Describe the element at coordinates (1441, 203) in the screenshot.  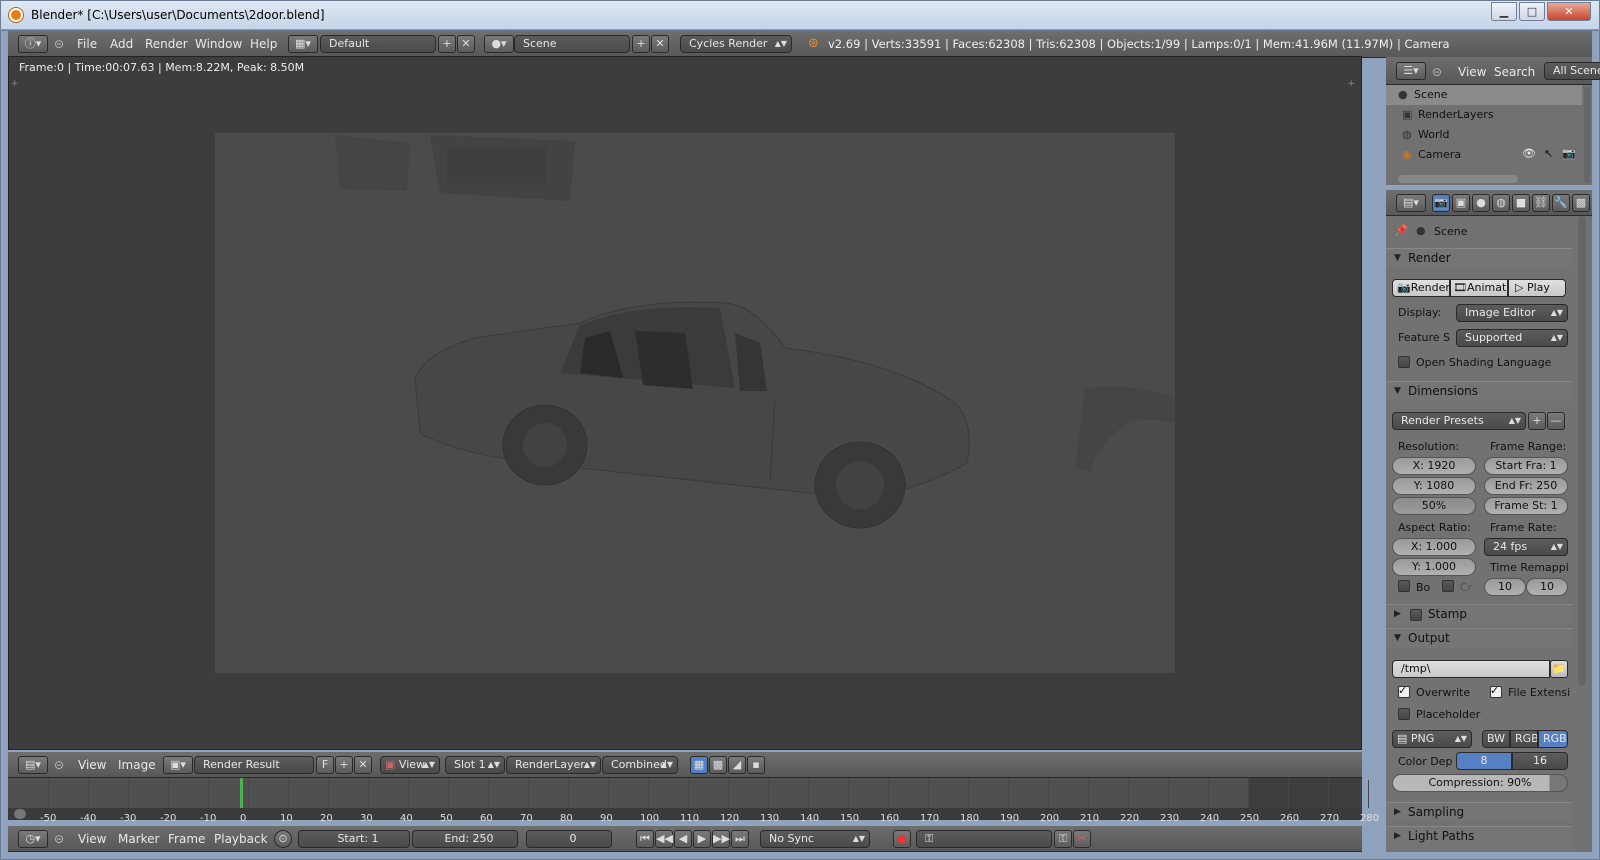
I see `render-tab-icon: 📷` at that location.